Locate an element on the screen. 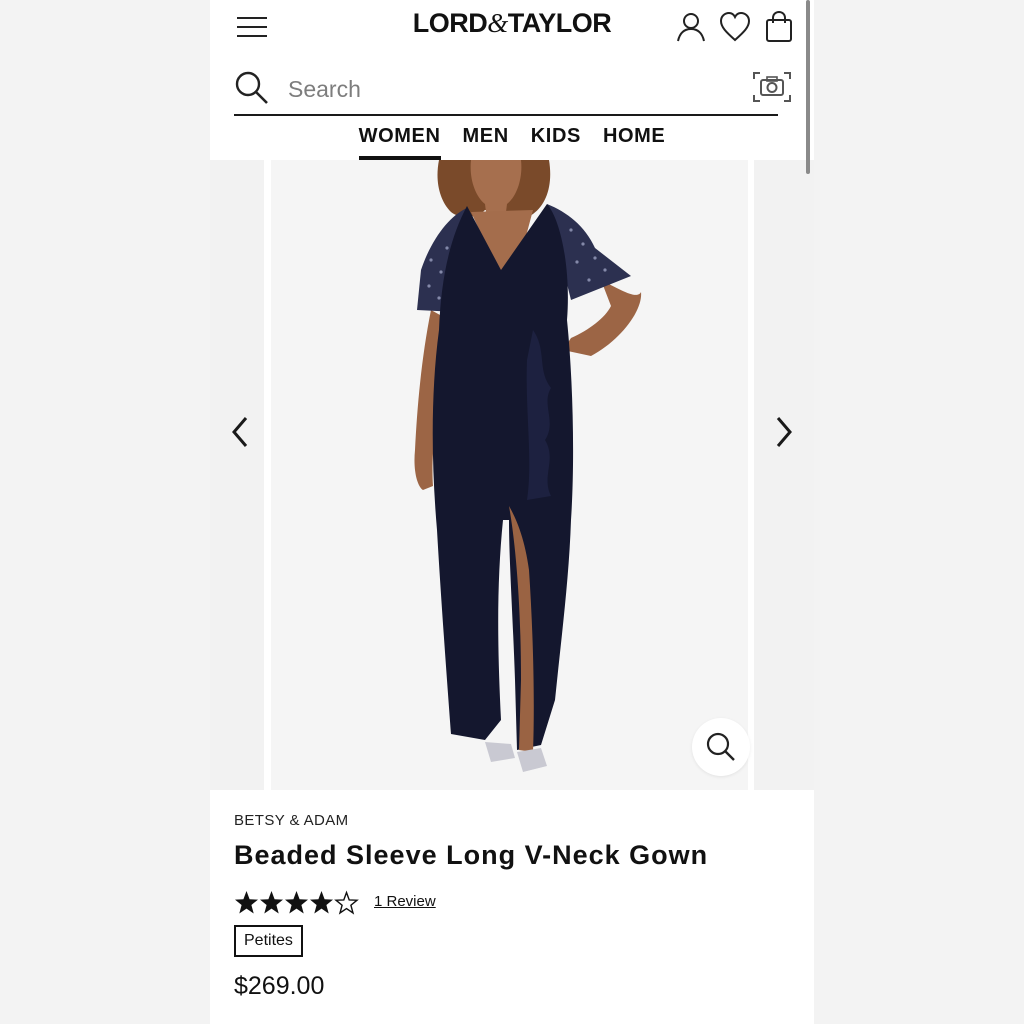 The image size is (1024, 1024). nav-item-men: MEN is located at coordinates (486, 138).